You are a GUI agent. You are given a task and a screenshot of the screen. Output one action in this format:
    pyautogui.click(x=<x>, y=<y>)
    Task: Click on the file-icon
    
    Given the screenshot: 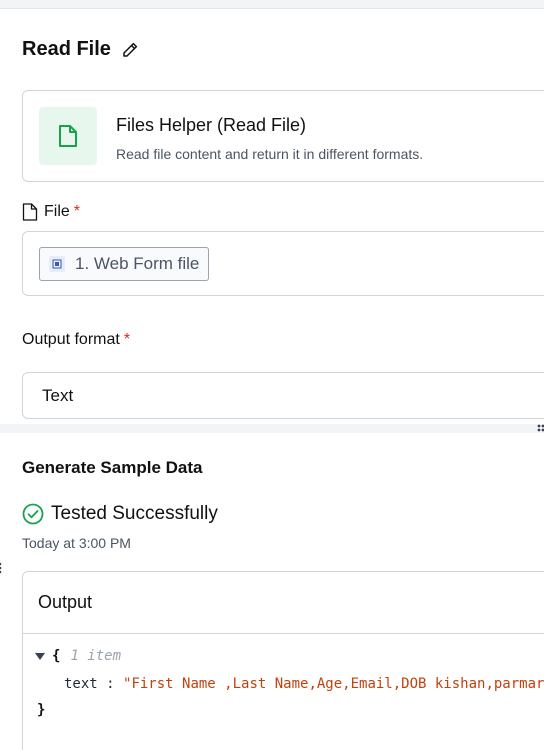 What is the action you would take?
    pyautogui.click(x=68, y=136)
    